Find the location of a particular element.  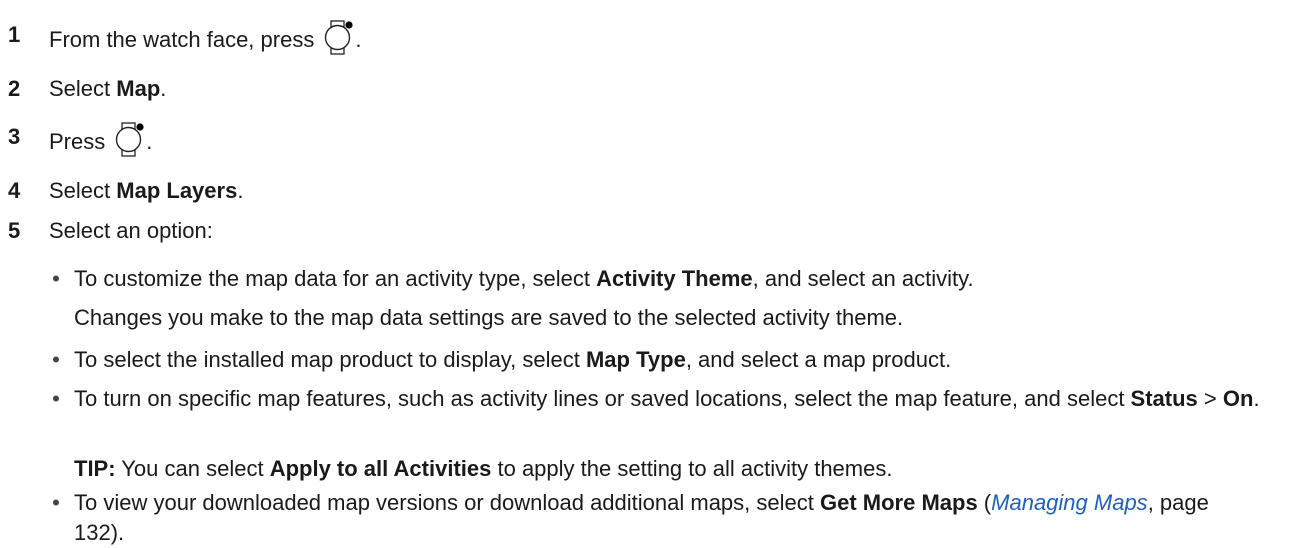

tip-label: TIP: is located at coordinates (95, 468).